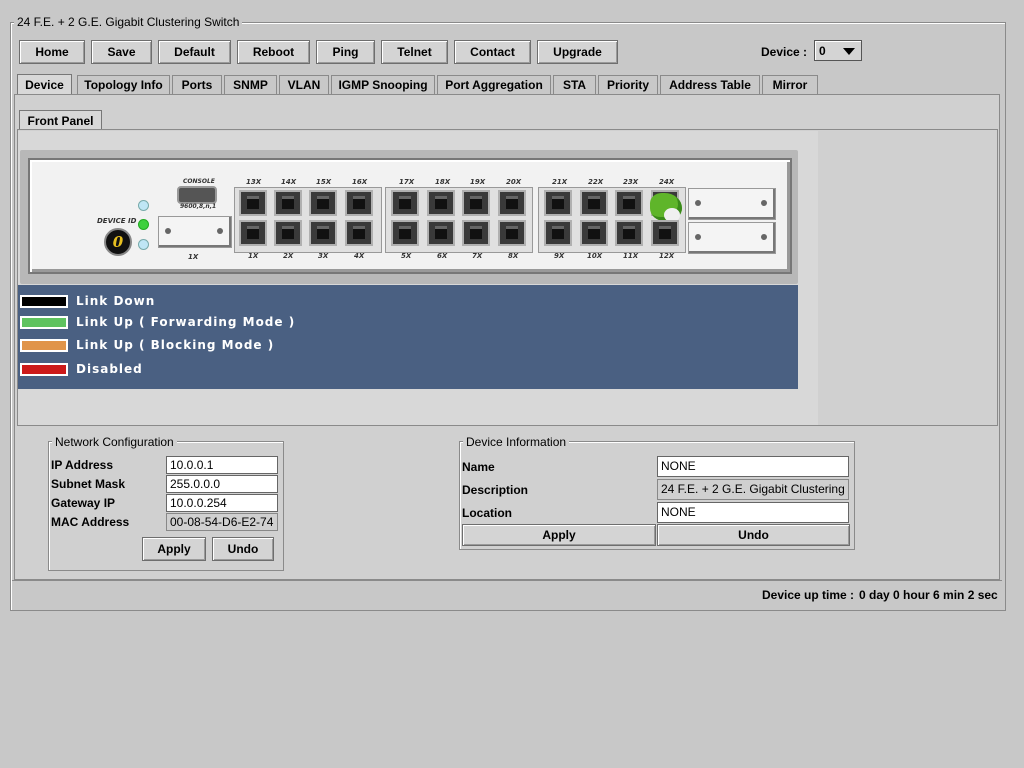 The width and height of the screenshot is (1024, 768). What do you see at coordinates (577, 52) in the screenshot?
I see `upgrade-button: Upgrade` at bounding box center [577, 52].